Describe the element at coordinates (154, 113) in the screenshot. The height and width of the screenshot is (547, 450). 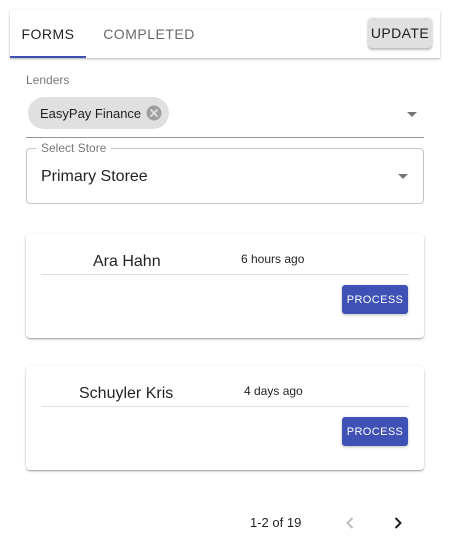
I see `close-circle-icon` at that location.